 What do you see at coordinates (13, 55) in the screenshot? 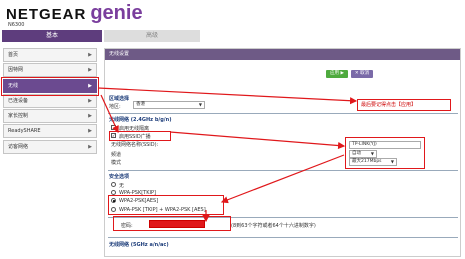
I see `sidebar-item-label: 首页` at bounding box center [13, 55].